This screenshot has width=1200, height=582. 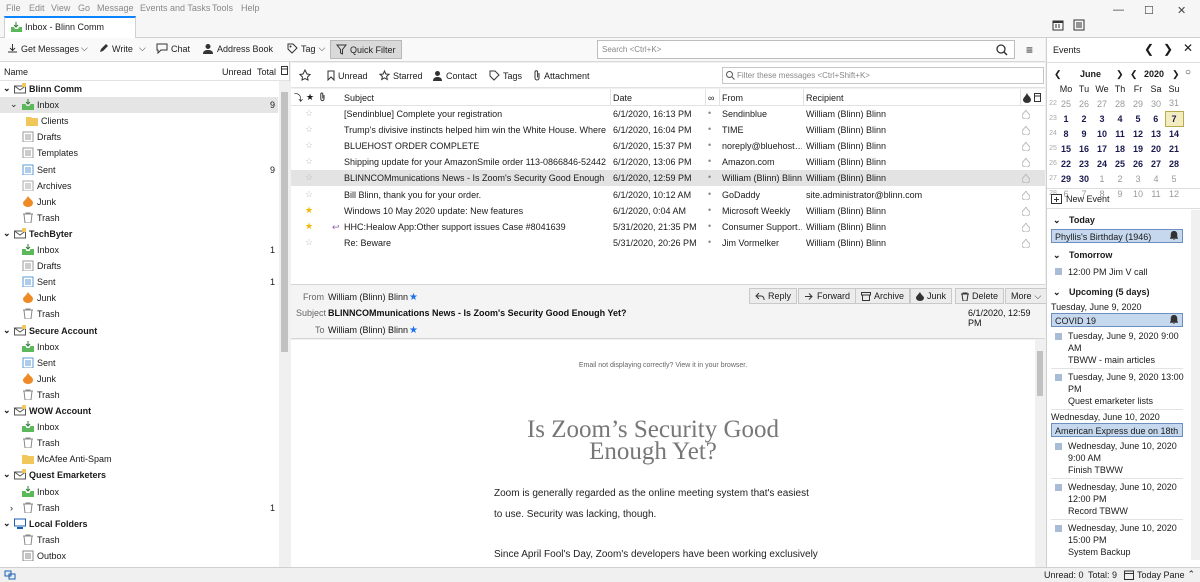 What do you see at coordinates (1090, 74) in the screenshot?
I see `cal-month: June` at bounding box center [1090, 74].